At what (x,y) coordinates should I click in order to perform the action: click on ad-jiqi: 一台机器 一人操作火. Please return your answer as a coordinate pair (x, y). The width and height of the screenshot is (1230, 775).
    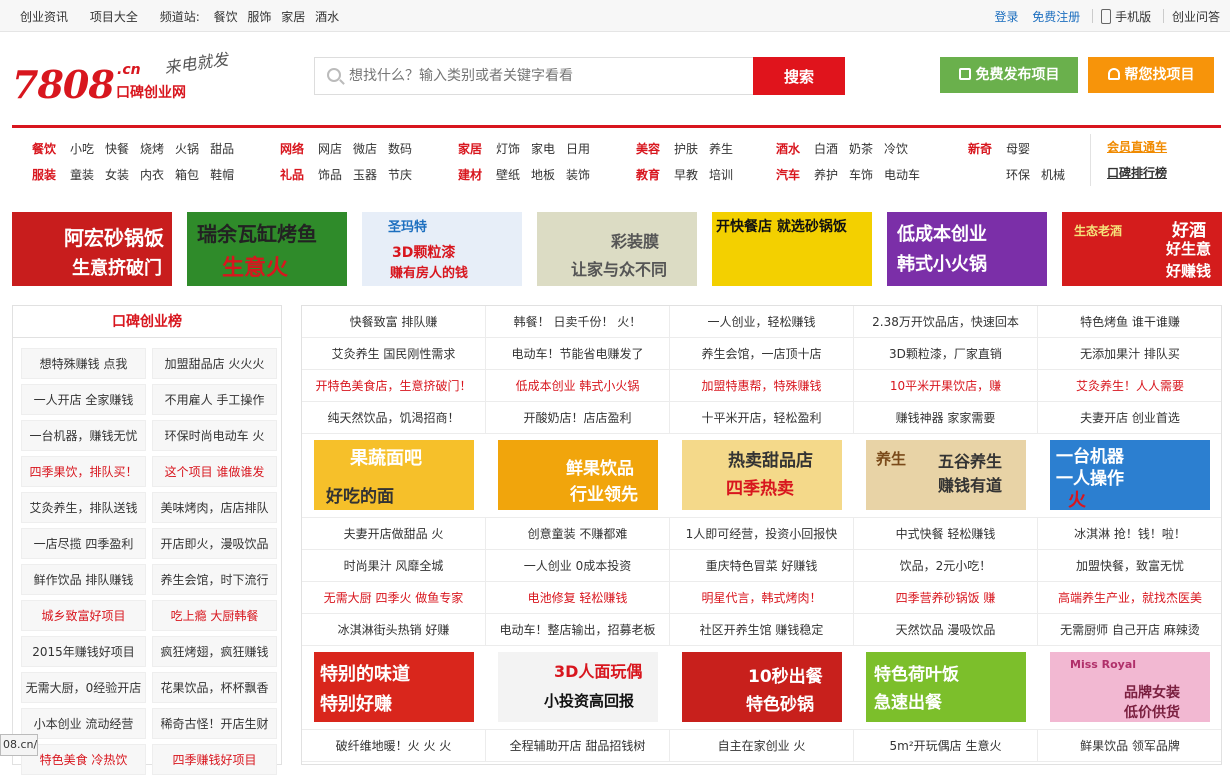
    Looking at the image, I should click on (1130, 475).